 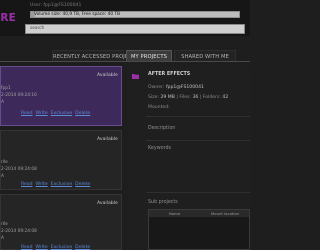 What do you see at coordinates (185, 97) in the screenshot?
I see `files-label: Files:` at bounding box center [185, 97].